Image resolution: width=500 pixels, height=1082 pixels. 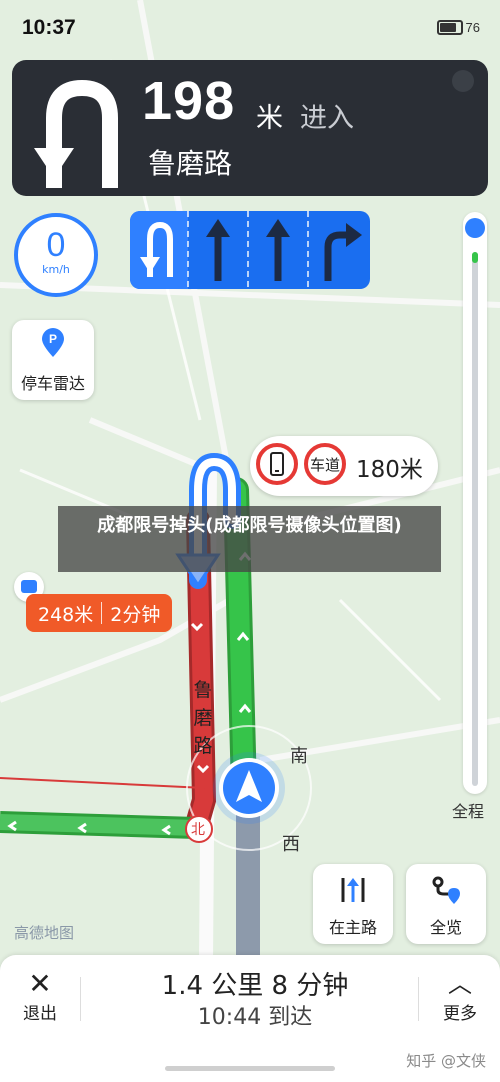 I want to click on chevron-up-icon: ︿, so click(x=460, y=984).